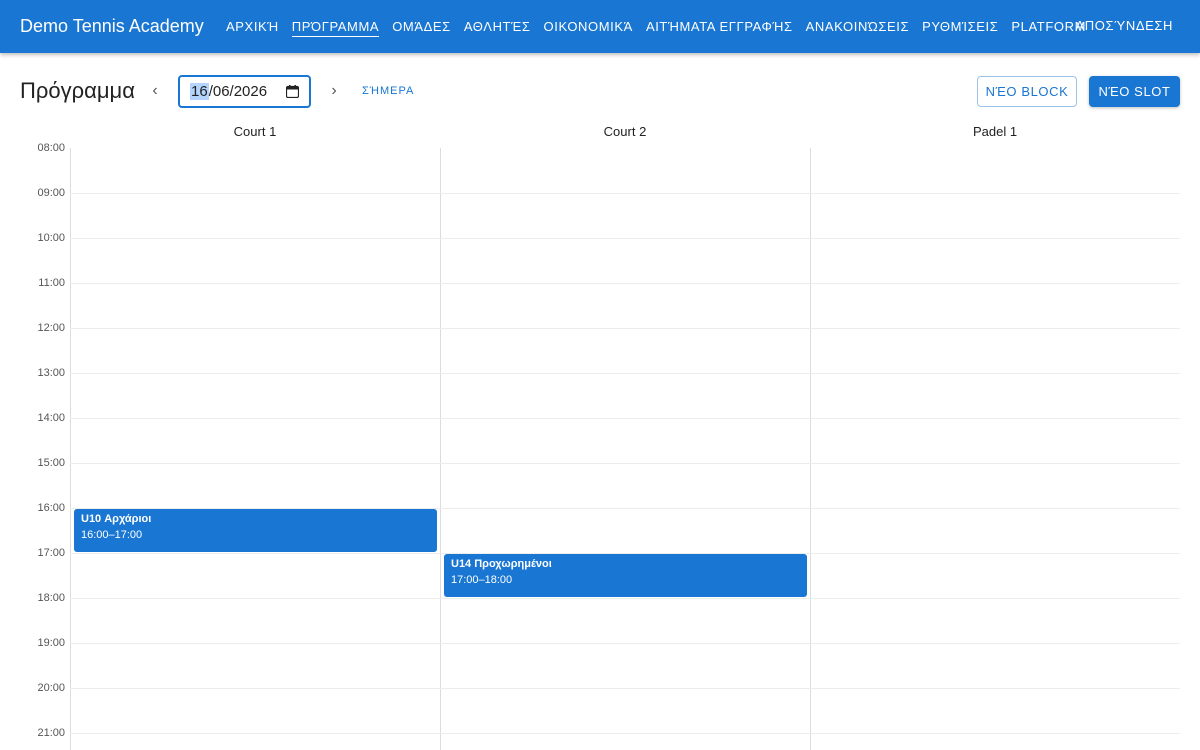 This screenshot has height=750, width=1200. Describe the element at coordinates (857, 26) in the screenshot. I see `nav-item-6: ΑΝΑΚΟΙΝΏΣΕΙΣ` at that location.